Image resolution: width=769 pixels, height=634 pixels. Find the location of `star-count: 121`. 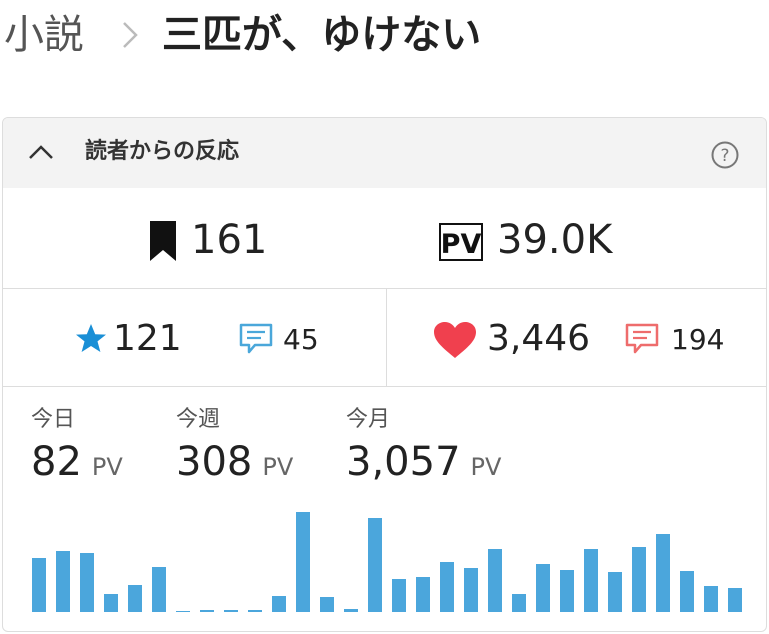

star-count: 121 is located at coordinates (147, 338).